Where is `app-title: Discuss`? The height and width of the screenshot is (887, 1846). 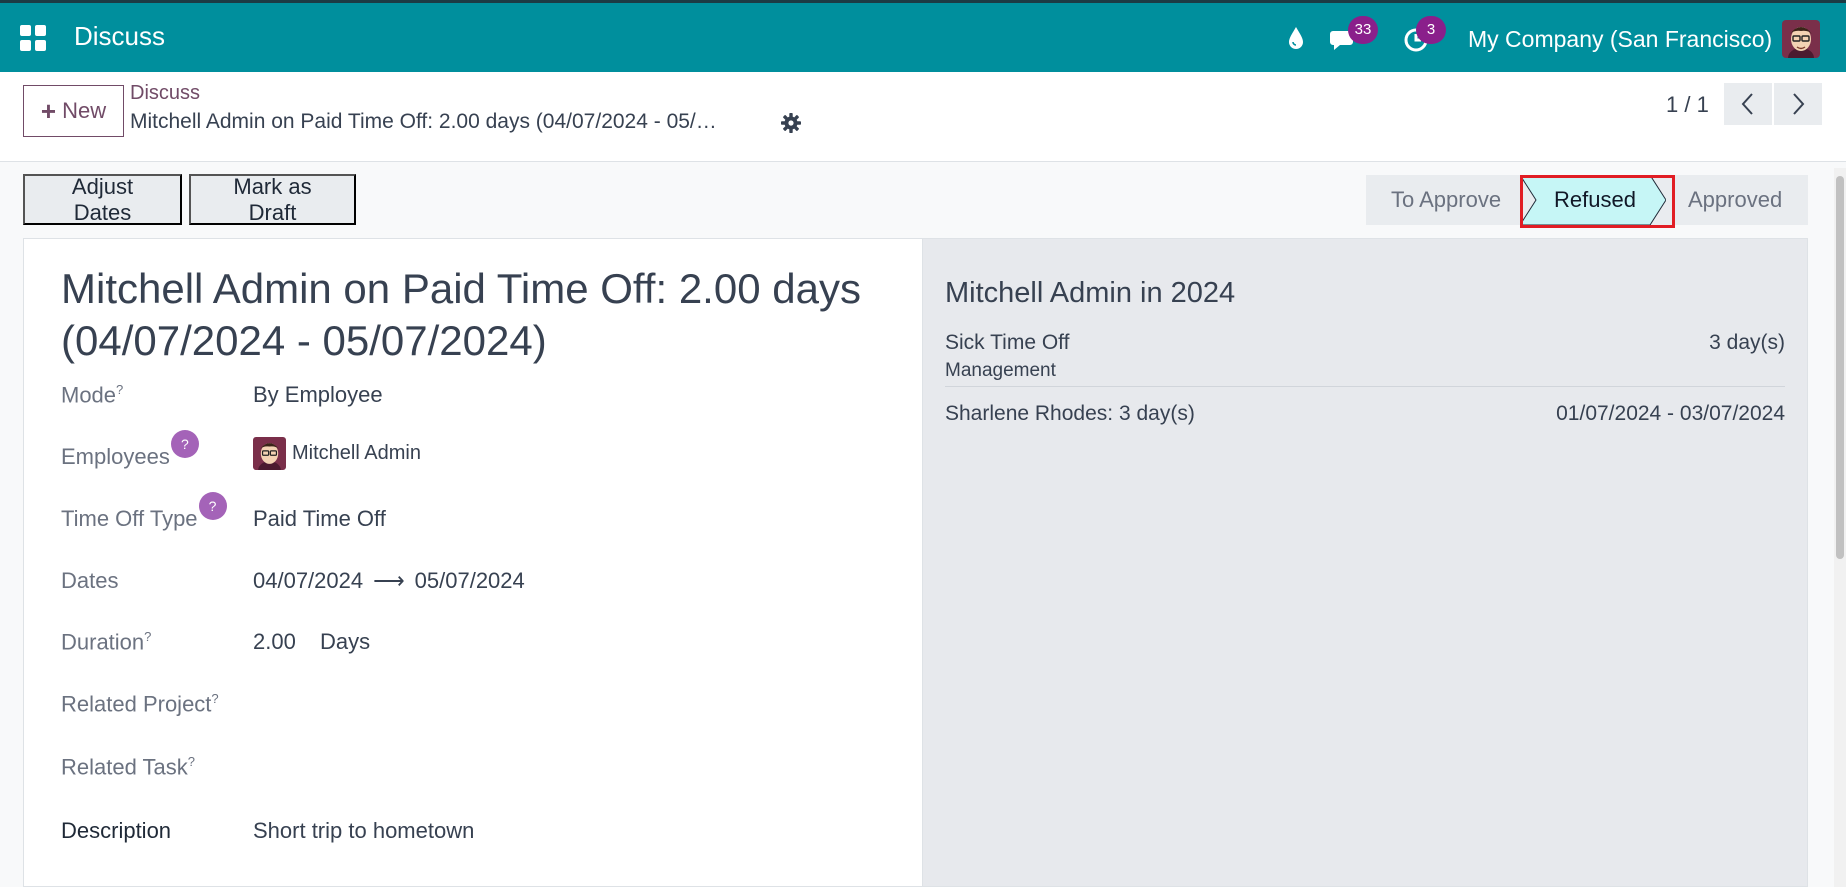 app-title: Discuss is located at coordinates (119, 36).